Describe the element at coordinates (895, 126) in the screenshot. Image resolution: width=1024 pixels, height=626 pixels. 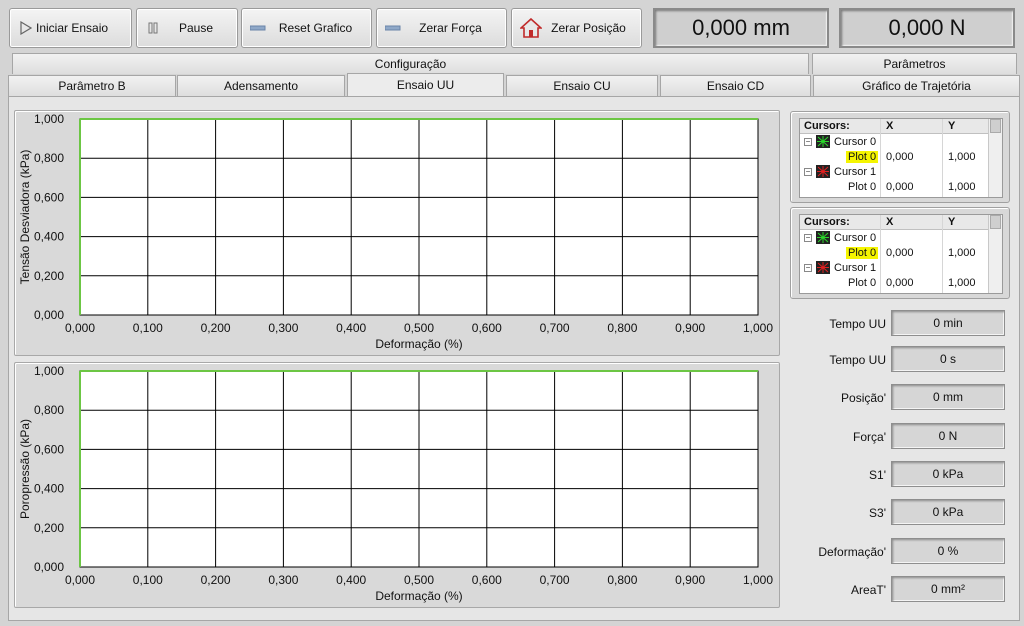
I see `cursor-table-header: Cursors: X Y` at that location.